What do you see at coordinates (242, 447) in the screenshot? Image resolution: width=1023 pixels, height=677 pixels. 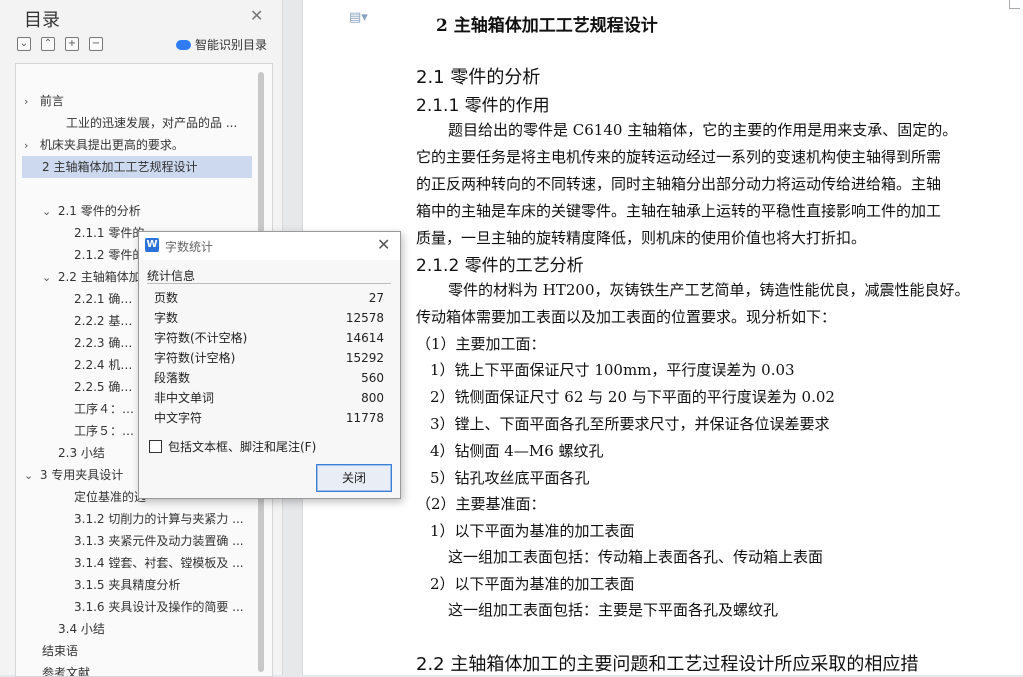 I see `checkbox-label: 包括文本框、脚注和尾注(F)` at bounding box center [242, 447].